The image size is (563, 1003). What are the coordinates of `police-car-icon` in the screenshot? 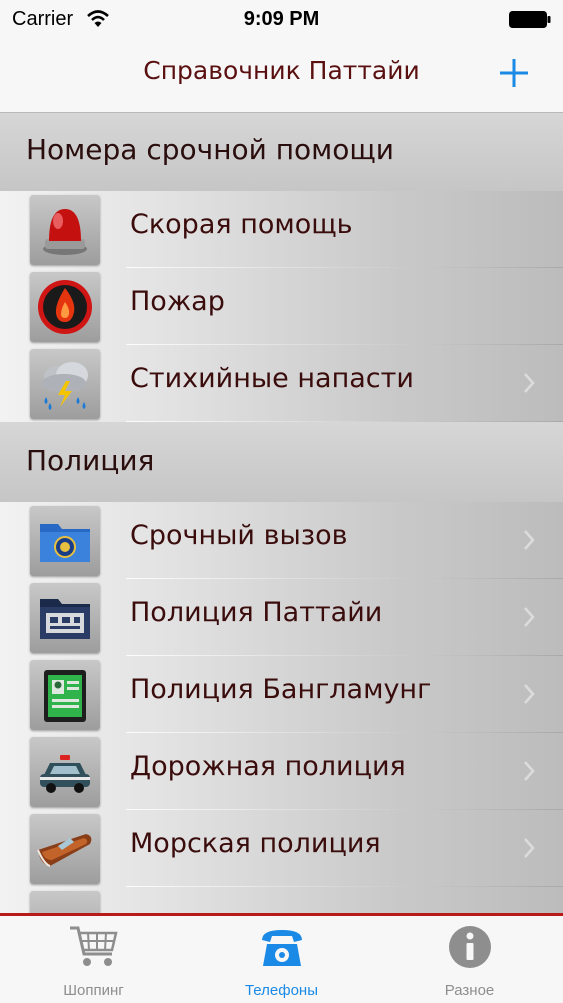 It's located at (65, 772).